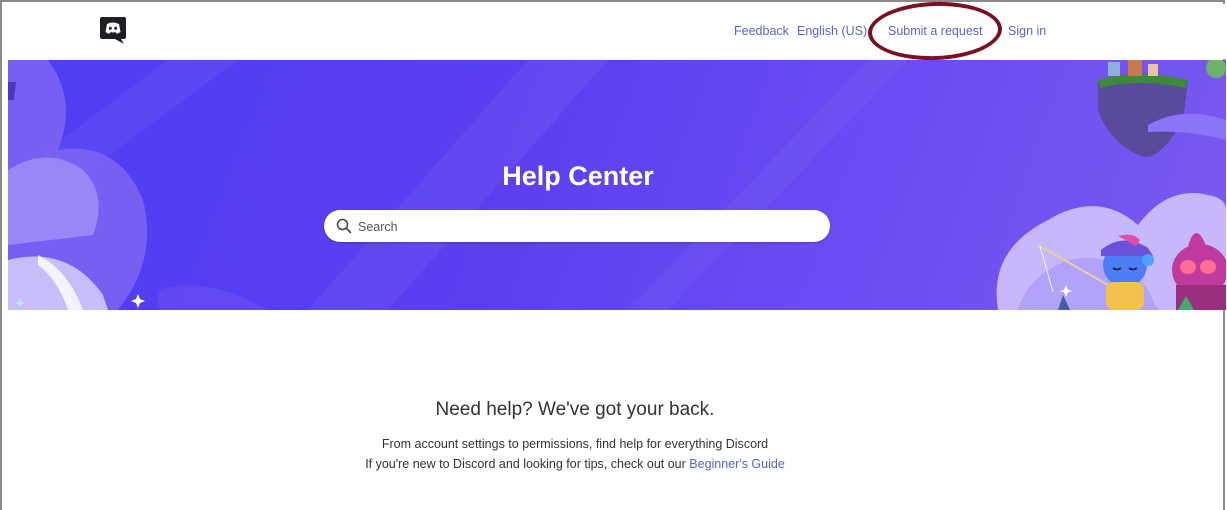 This screenshot has height=510, width=1227. What do you see at coordinates (578, 176) in the screenshot?
I see `page-title: Help Center` at bounding box center [578, 176].